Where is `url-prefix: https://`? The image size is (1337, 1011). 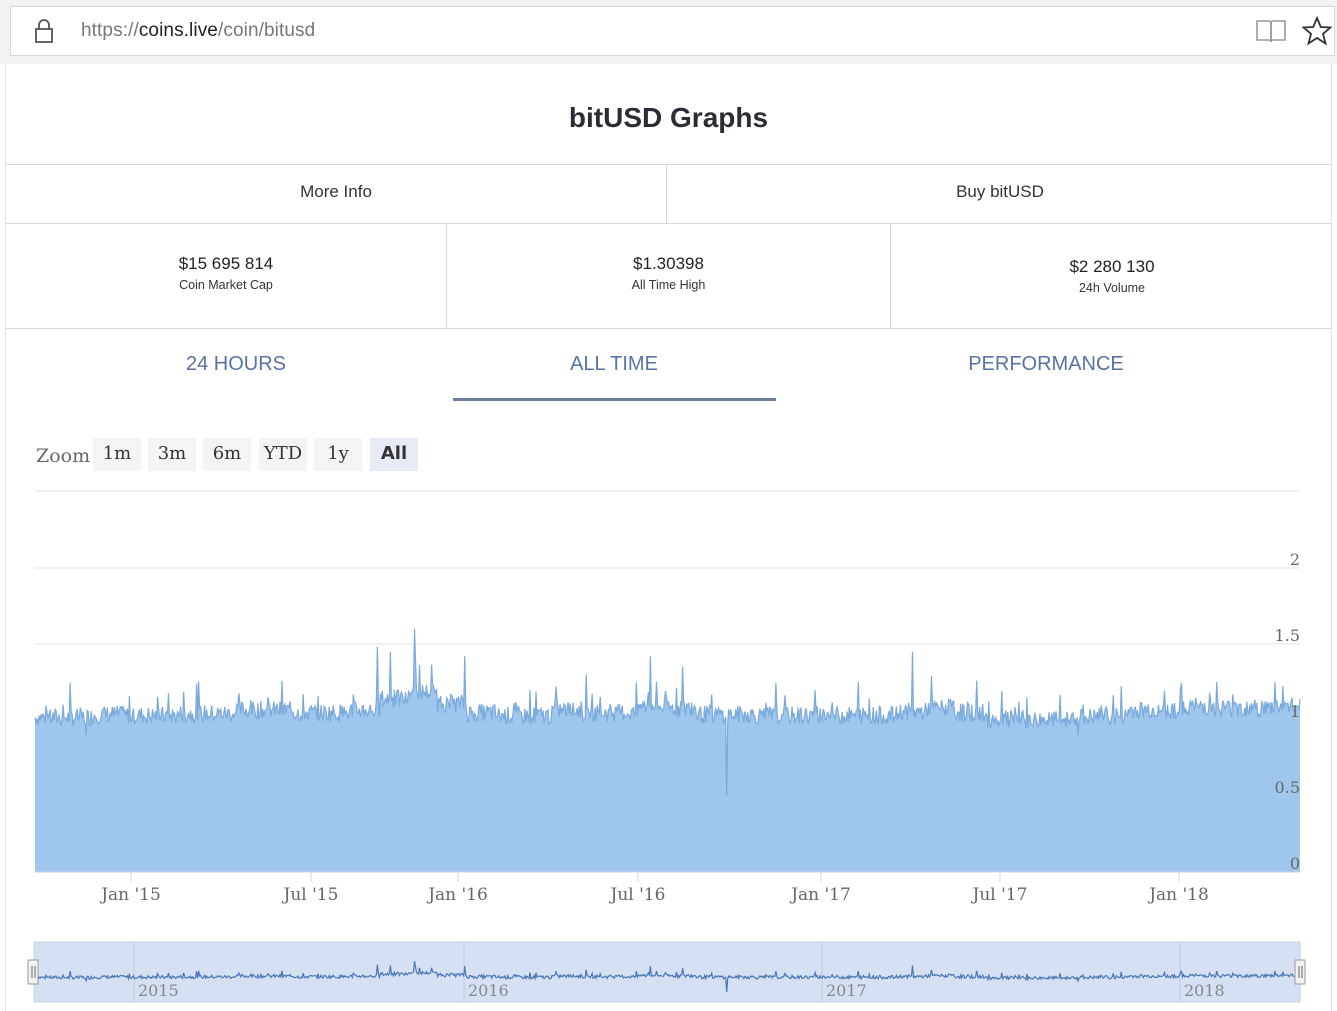
url-prefix: https:// is located at coordinates (110, 30).